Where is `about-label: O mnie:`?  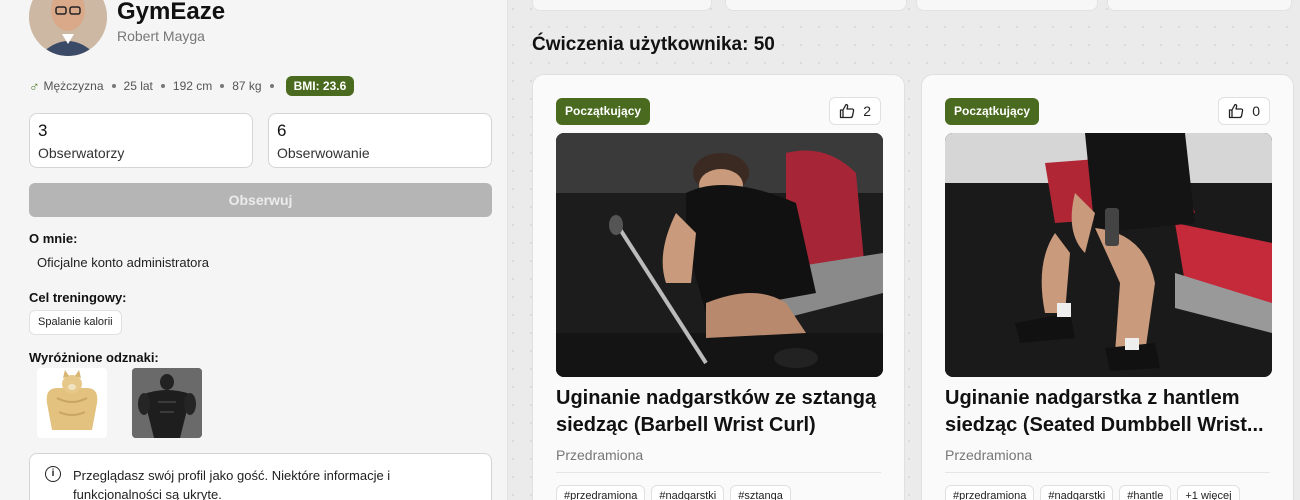
about-label: O mnie: is located at coordinates (53, 238).